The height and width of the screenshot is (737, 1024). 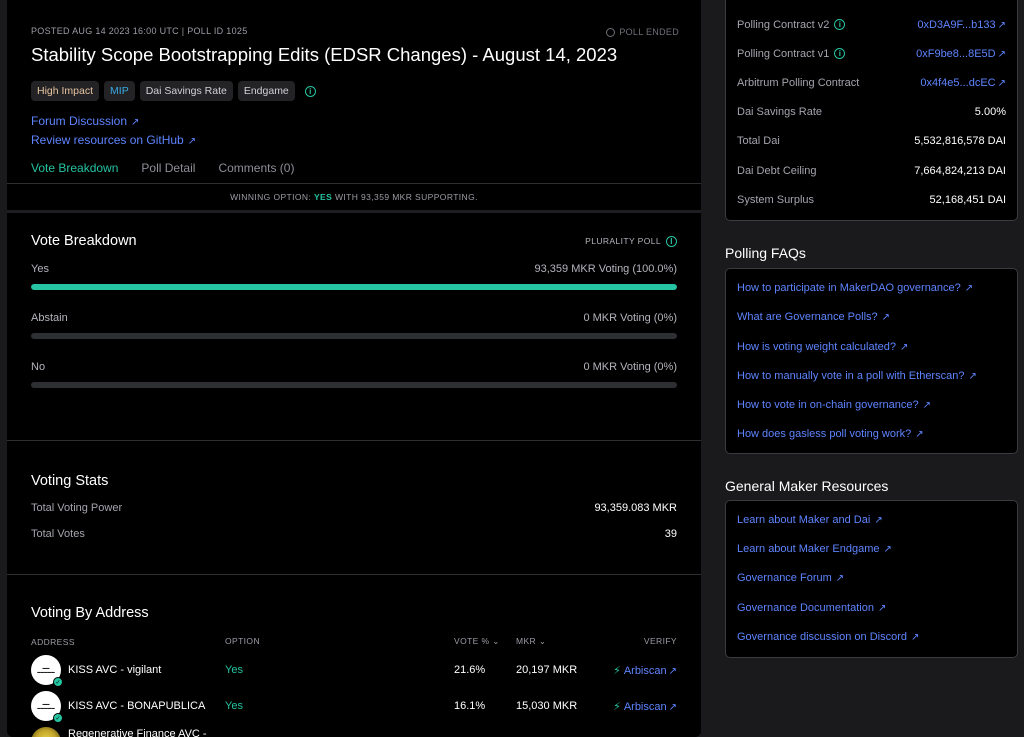 What do you see at coordinates (871, 520) in the screenshot?
I see `resource-link: Learn about Maker and Dai ↗` at bounding box center [871, 520].